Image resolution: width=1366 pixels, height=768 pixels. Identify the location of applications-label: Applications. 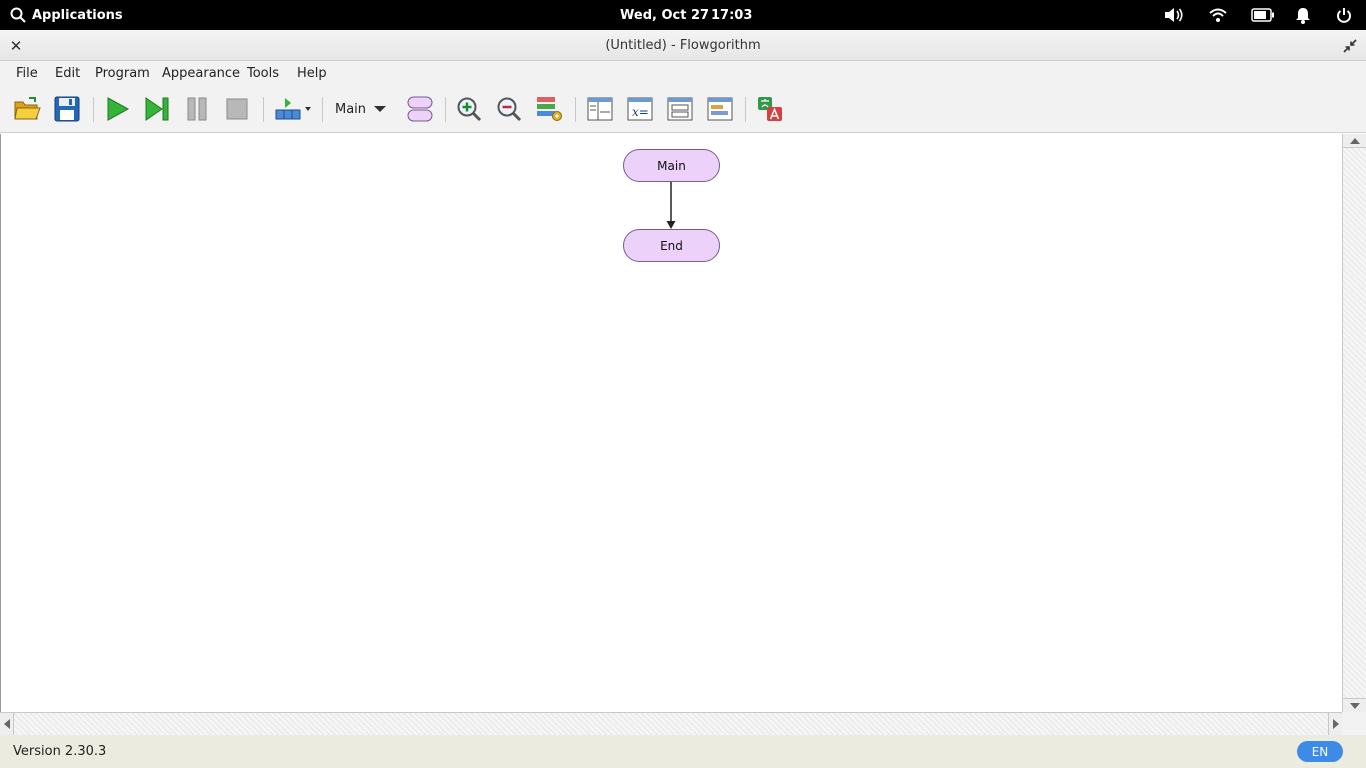
(77, 15).